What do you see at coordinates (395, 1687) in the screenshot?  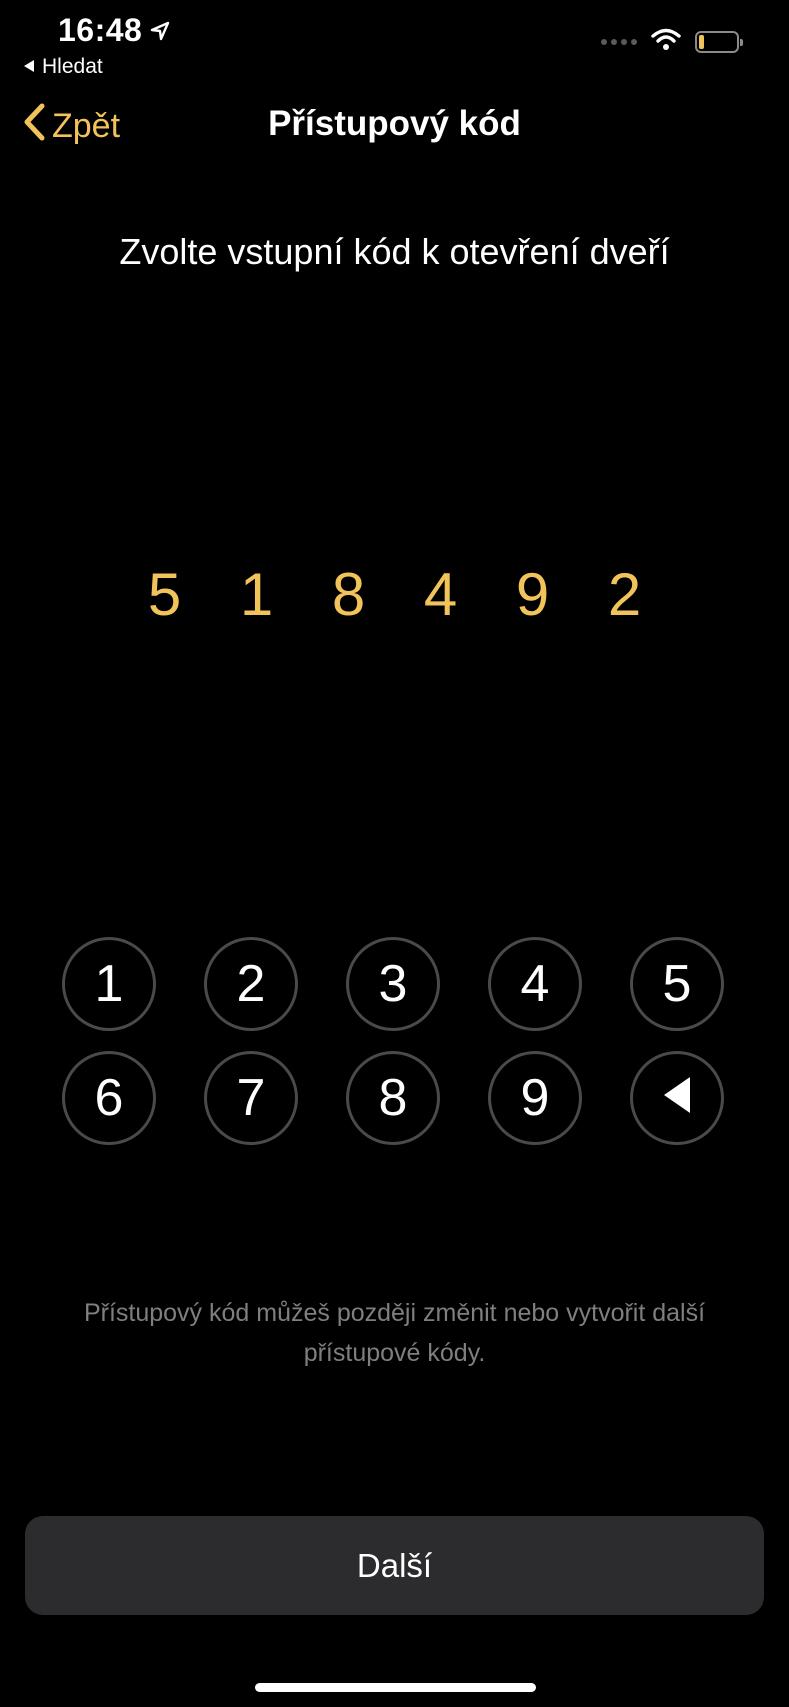 I see `home-indicator` at bounding box center [395, 1687].